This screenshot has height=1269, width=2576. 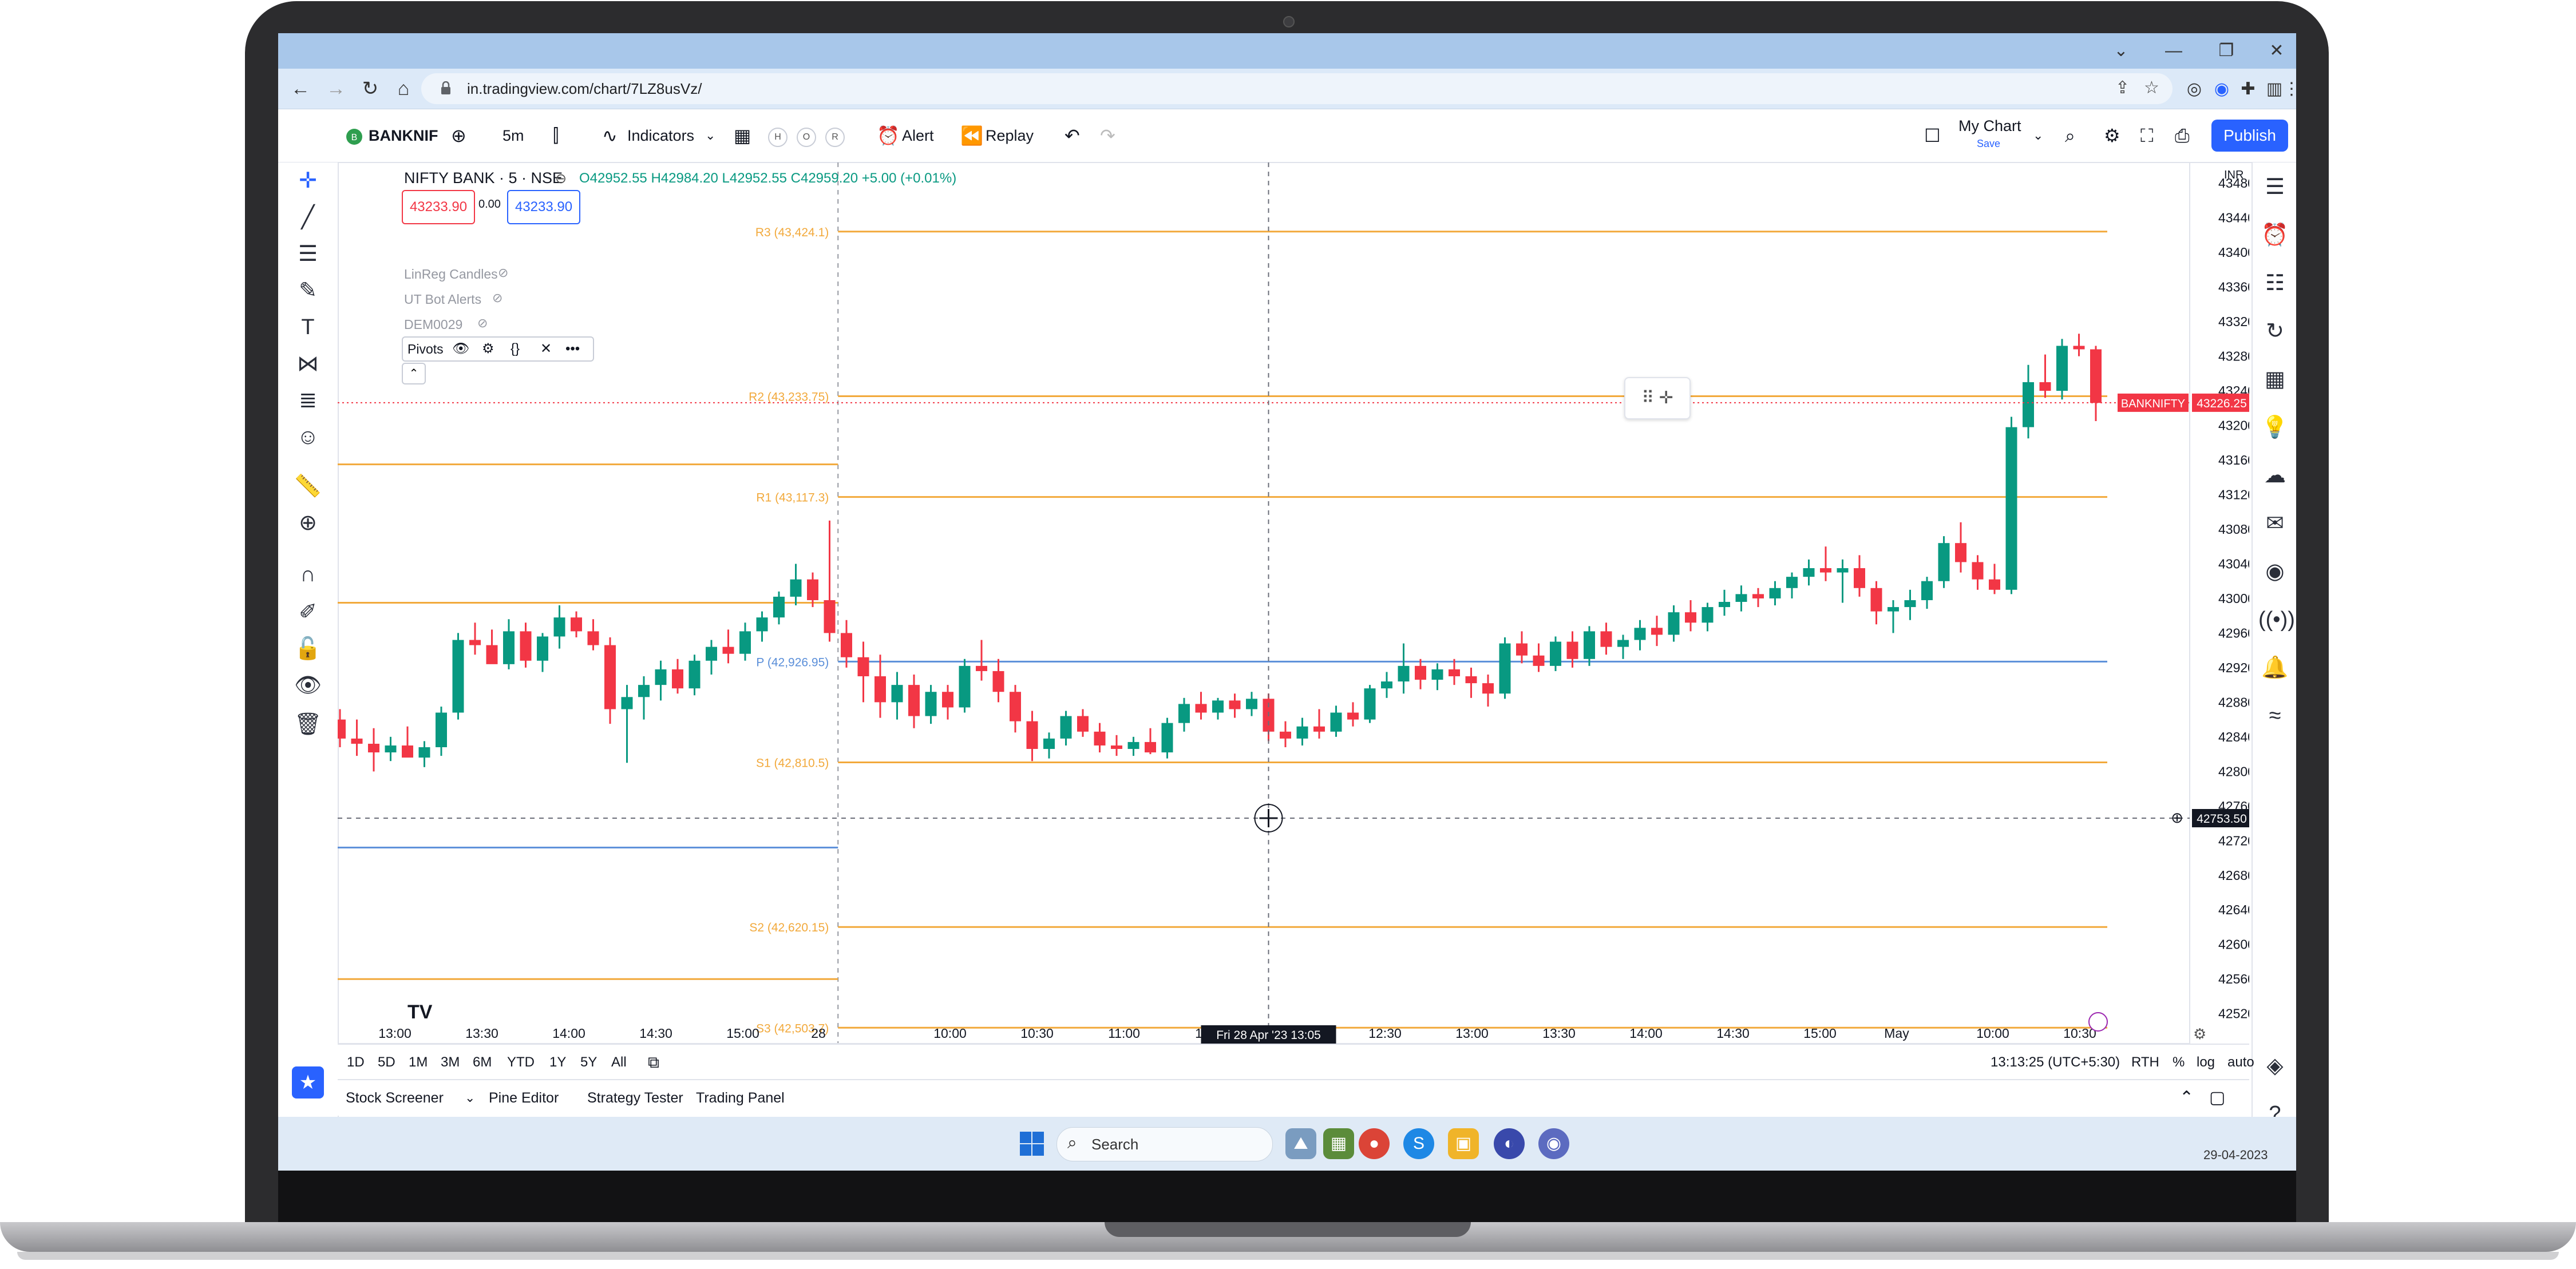 I want to click on address-bar: in.tradingview.com/chart/7LZ8usVz/ ⇪ ☆, so click(x=1297, y=88).